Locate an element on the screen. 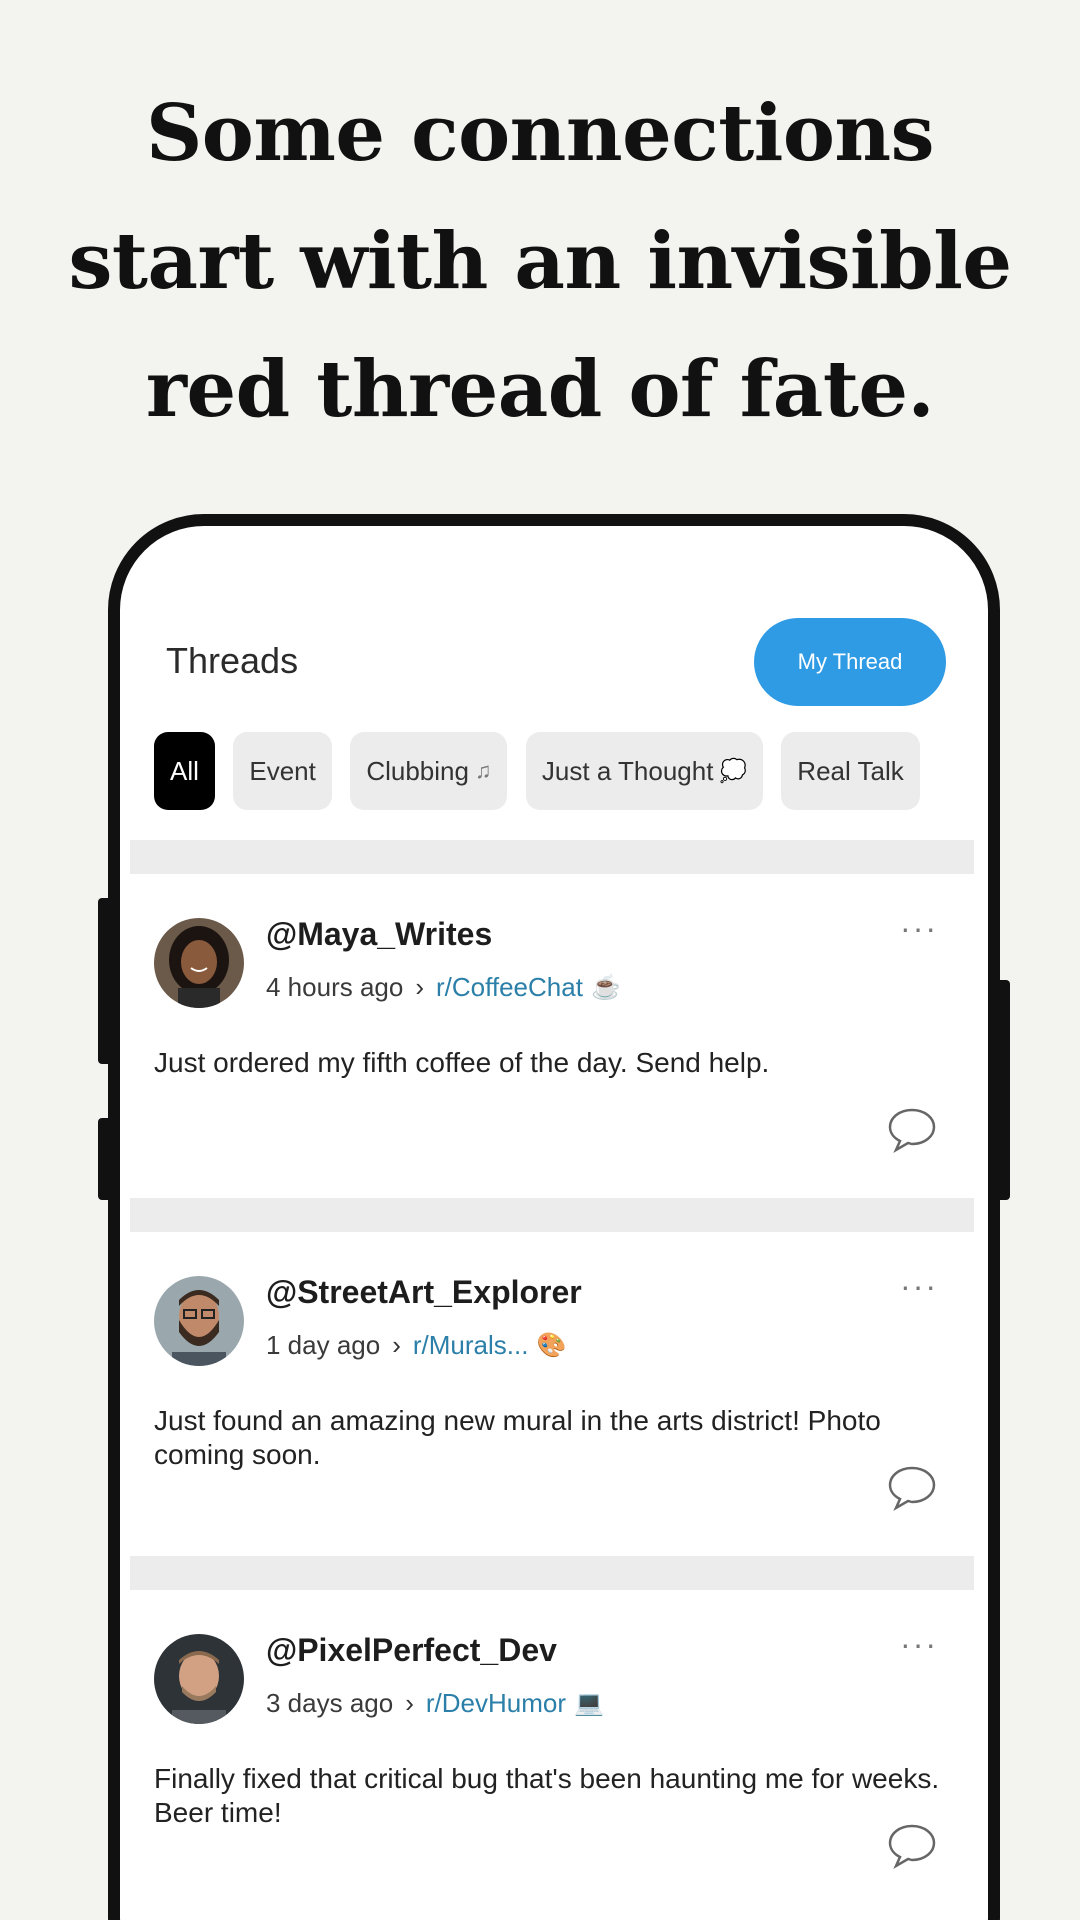 The height and width of the screenshot is (1920, 1080). filter-chip-label: Real Talk is located at coordinates (850, 770).